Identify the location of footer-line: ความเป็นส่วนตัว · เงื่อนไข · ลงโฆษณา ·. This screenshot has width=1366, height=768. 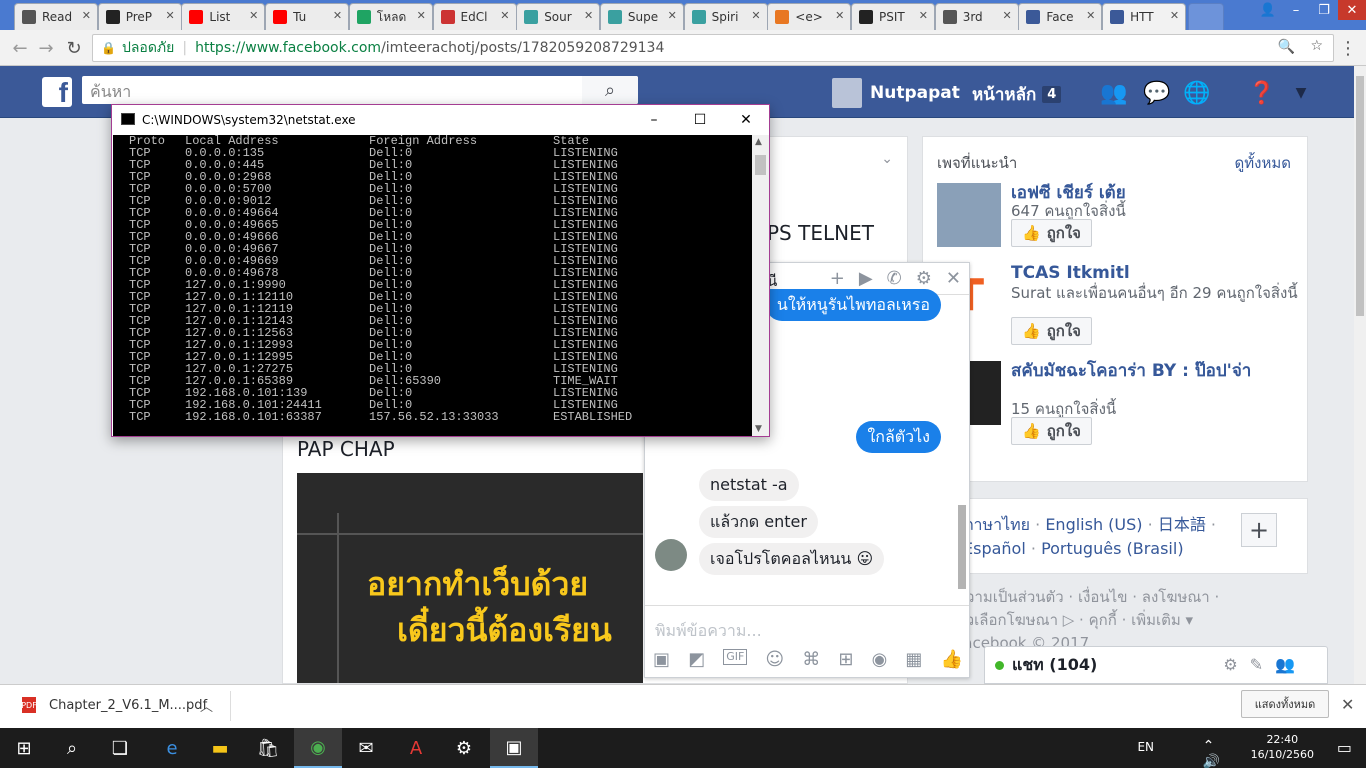
(1121, 597).